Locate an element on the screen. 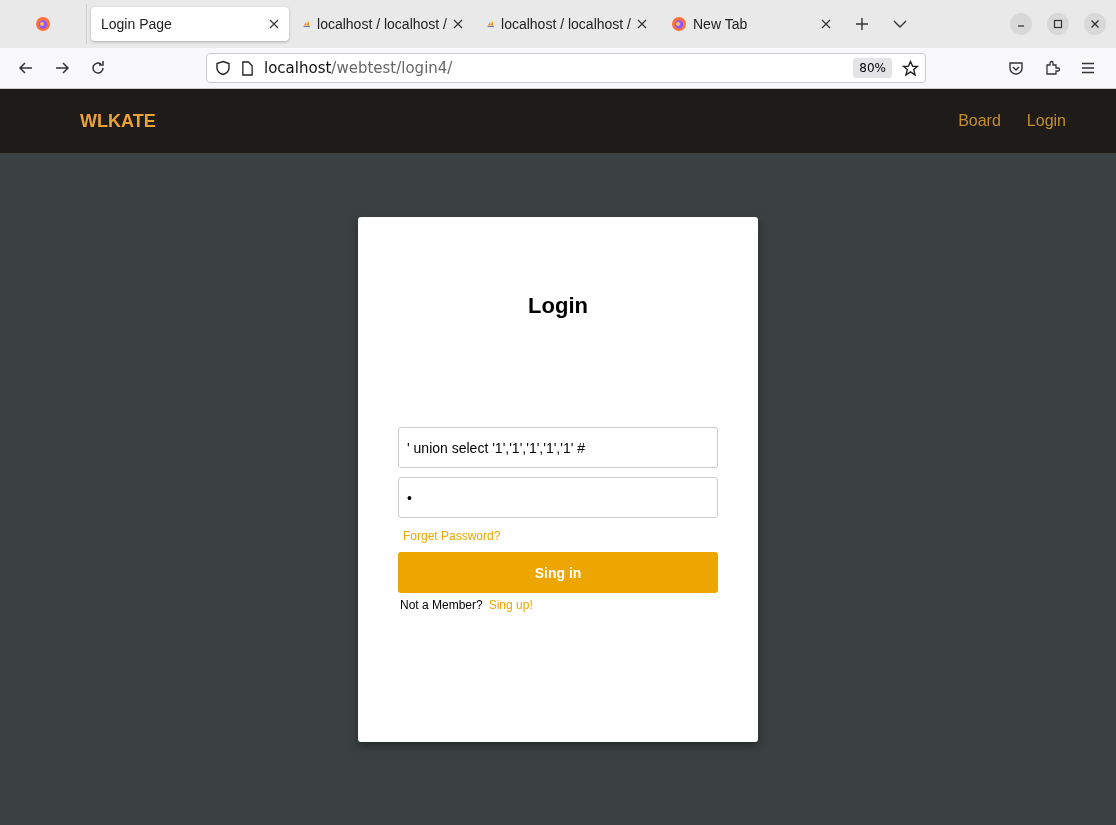 The image size is (1116, 825). signup-prompt: Not a Member? is located at coordinates (441, 605).